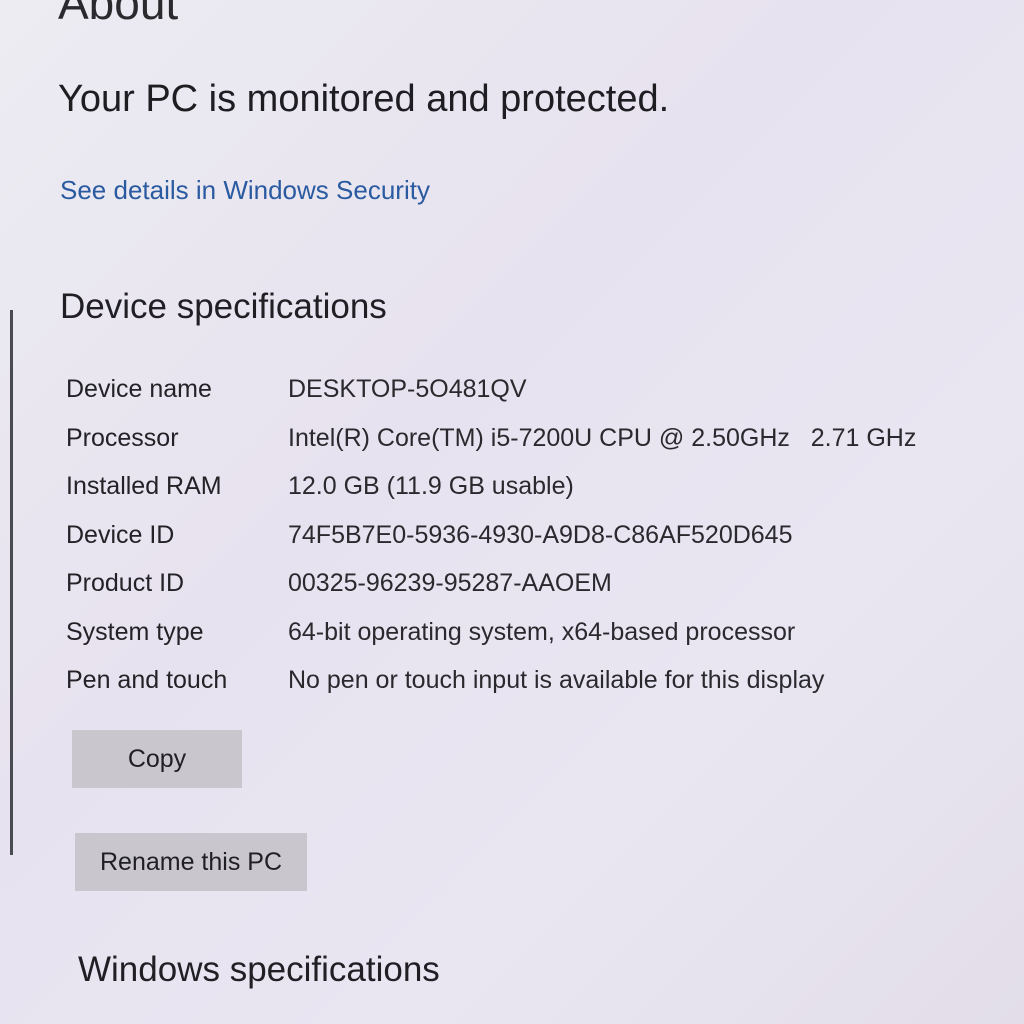 This screenshot has width=1024, height=1024. I want to click on spec-label: Product ID, so click(125, 583).